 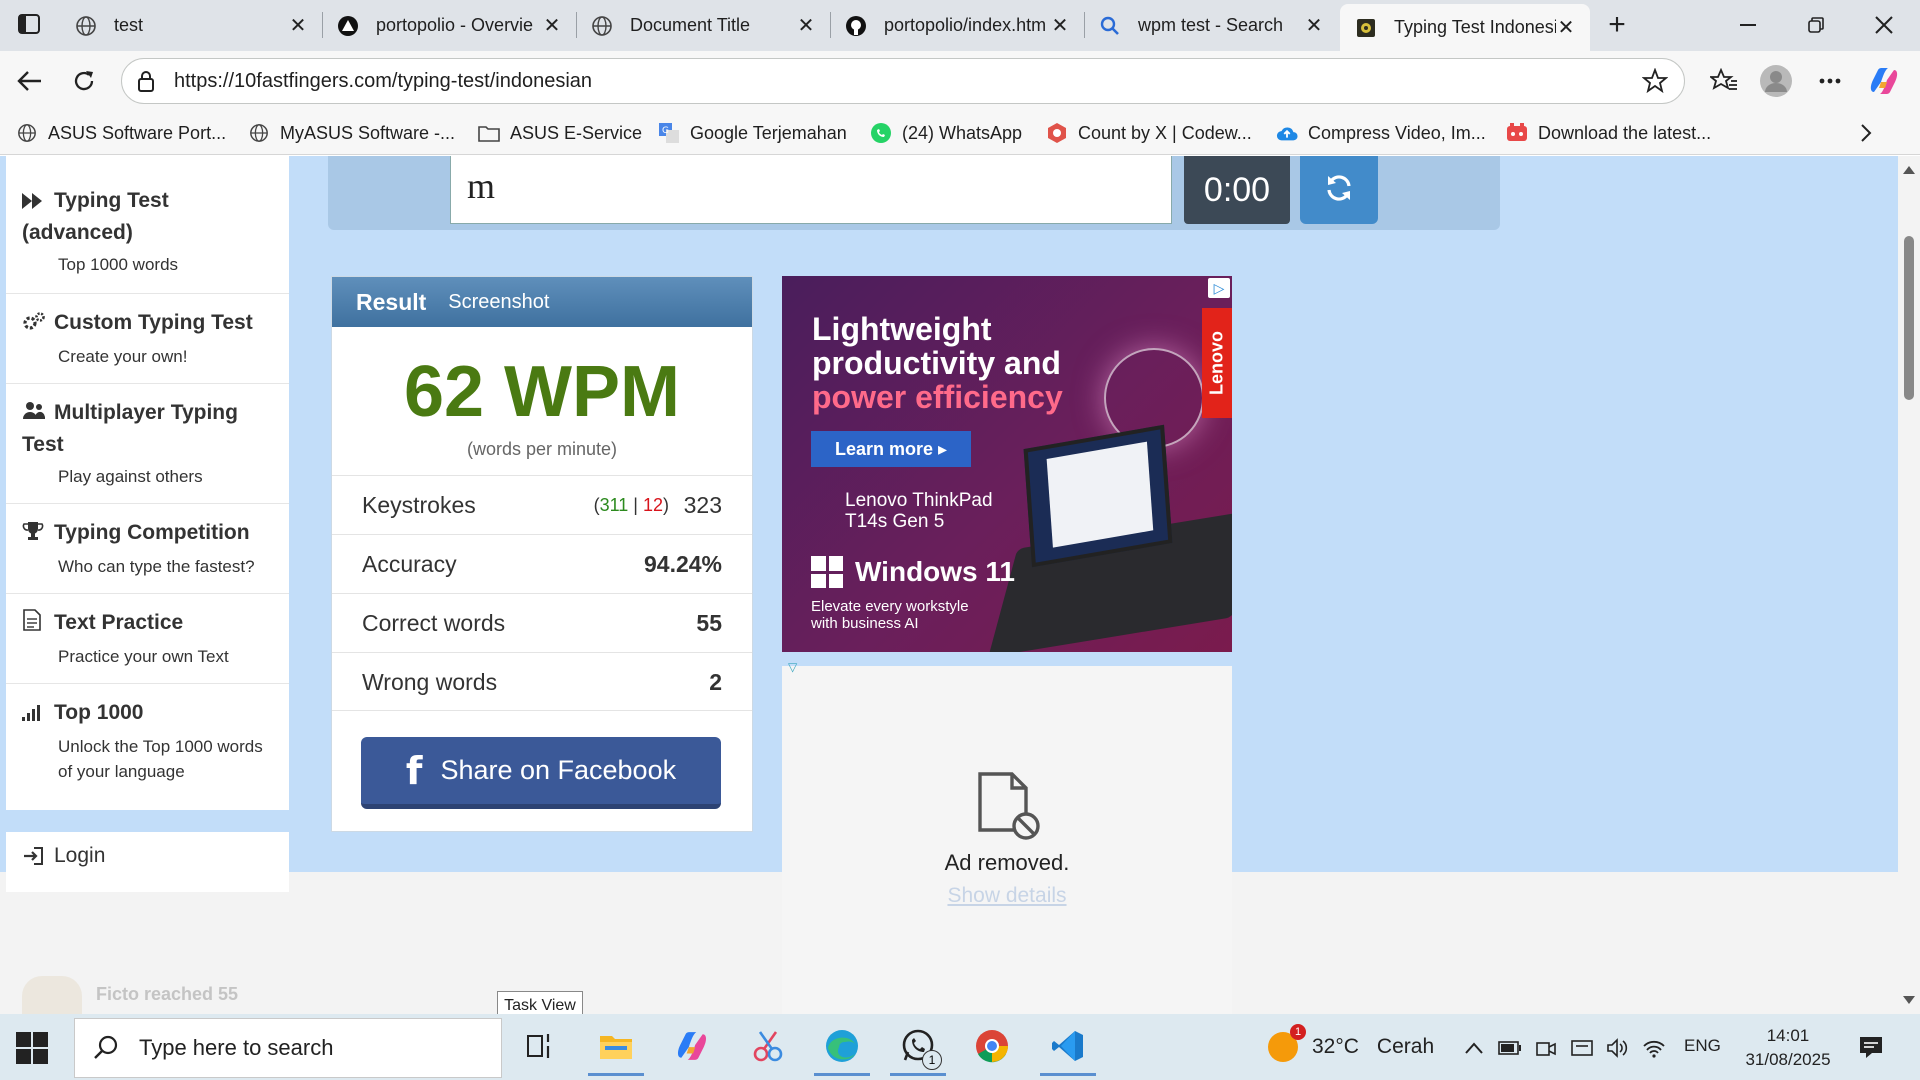 I want to click on bookmark-google-translate: G Google Terjemahan, so click(x=752, y=133).